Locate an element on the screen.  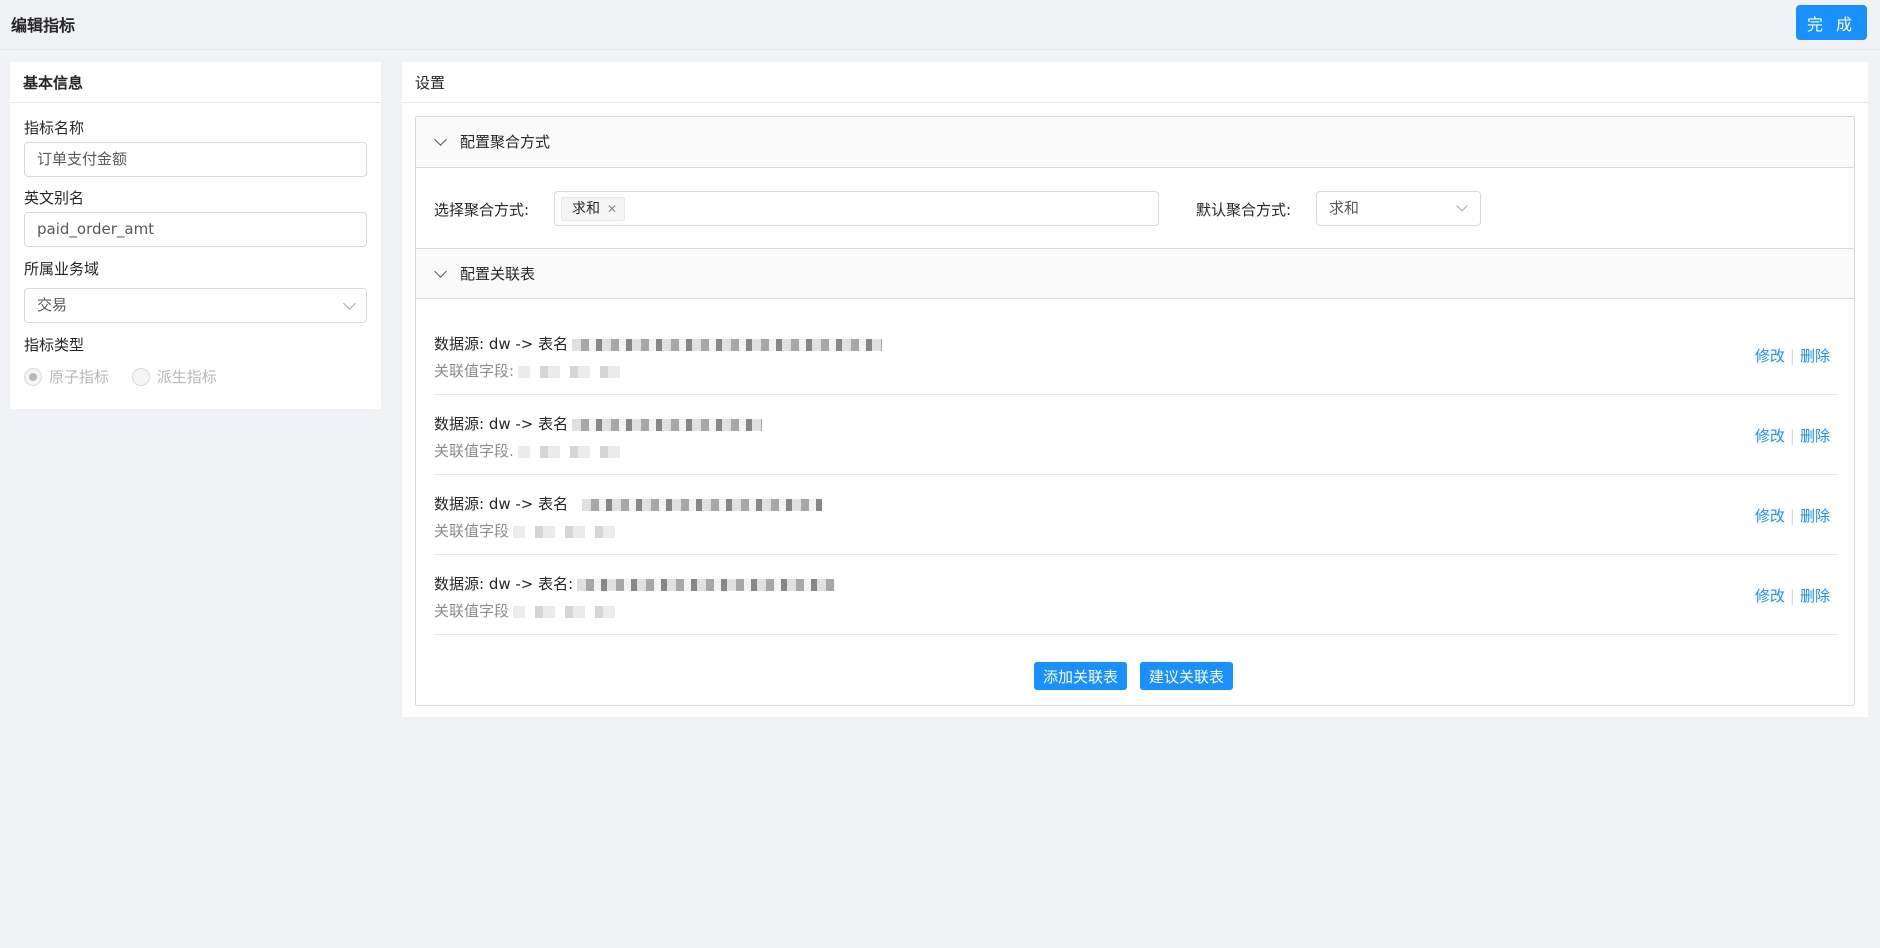
relation-row: 数据源: dw -> 表名 关联值字段. 修改 | 删除 is located at coordinates (1136, 435).